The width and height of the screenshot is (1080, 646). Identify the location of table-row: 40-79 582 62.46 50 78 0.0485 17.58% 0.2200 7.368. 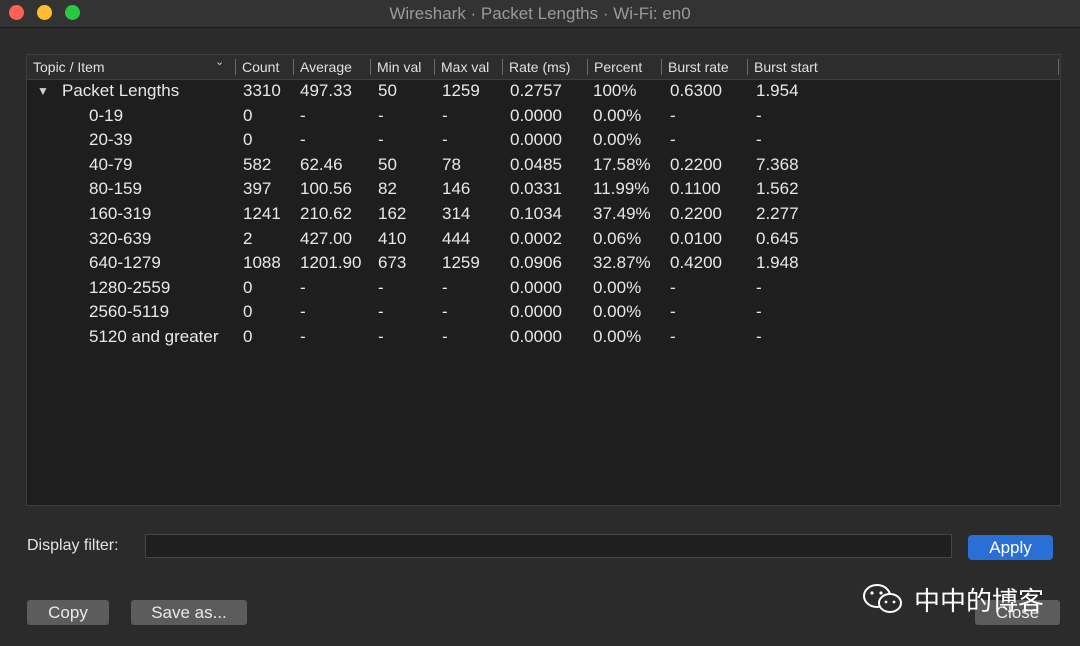
(543, 165).